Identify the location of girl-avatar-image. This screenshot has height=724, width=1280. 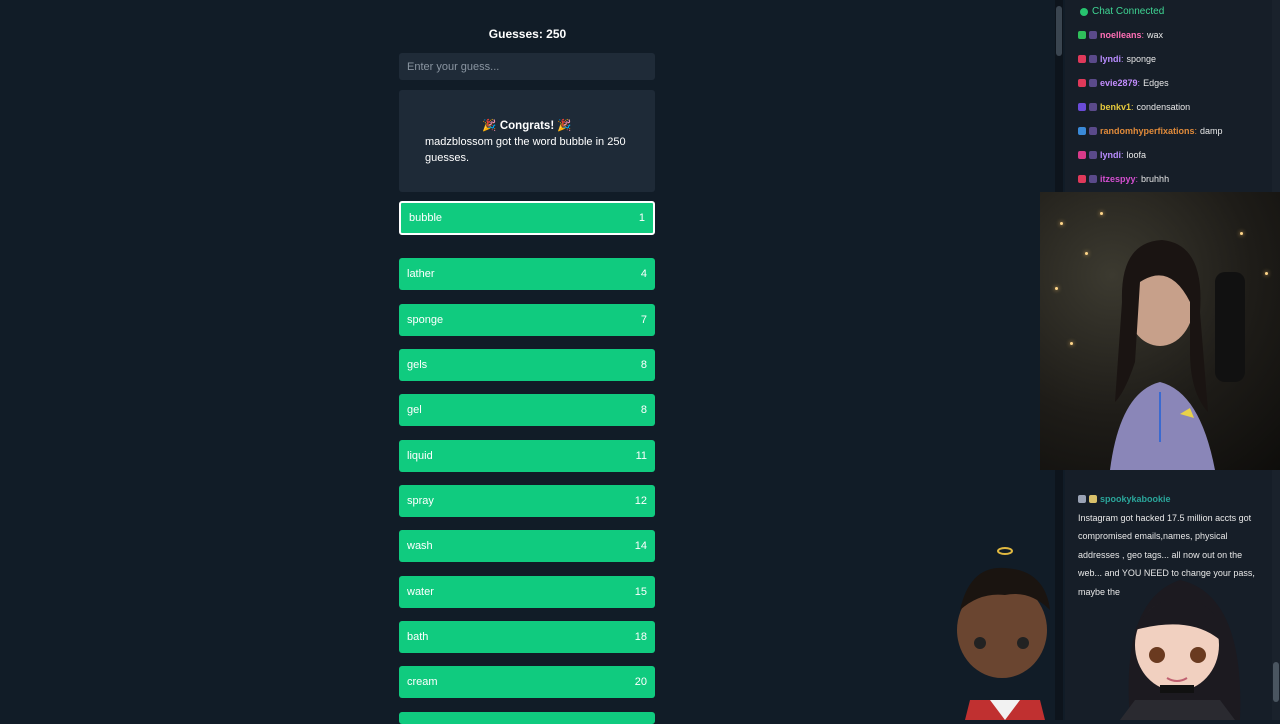
(1180, 650).